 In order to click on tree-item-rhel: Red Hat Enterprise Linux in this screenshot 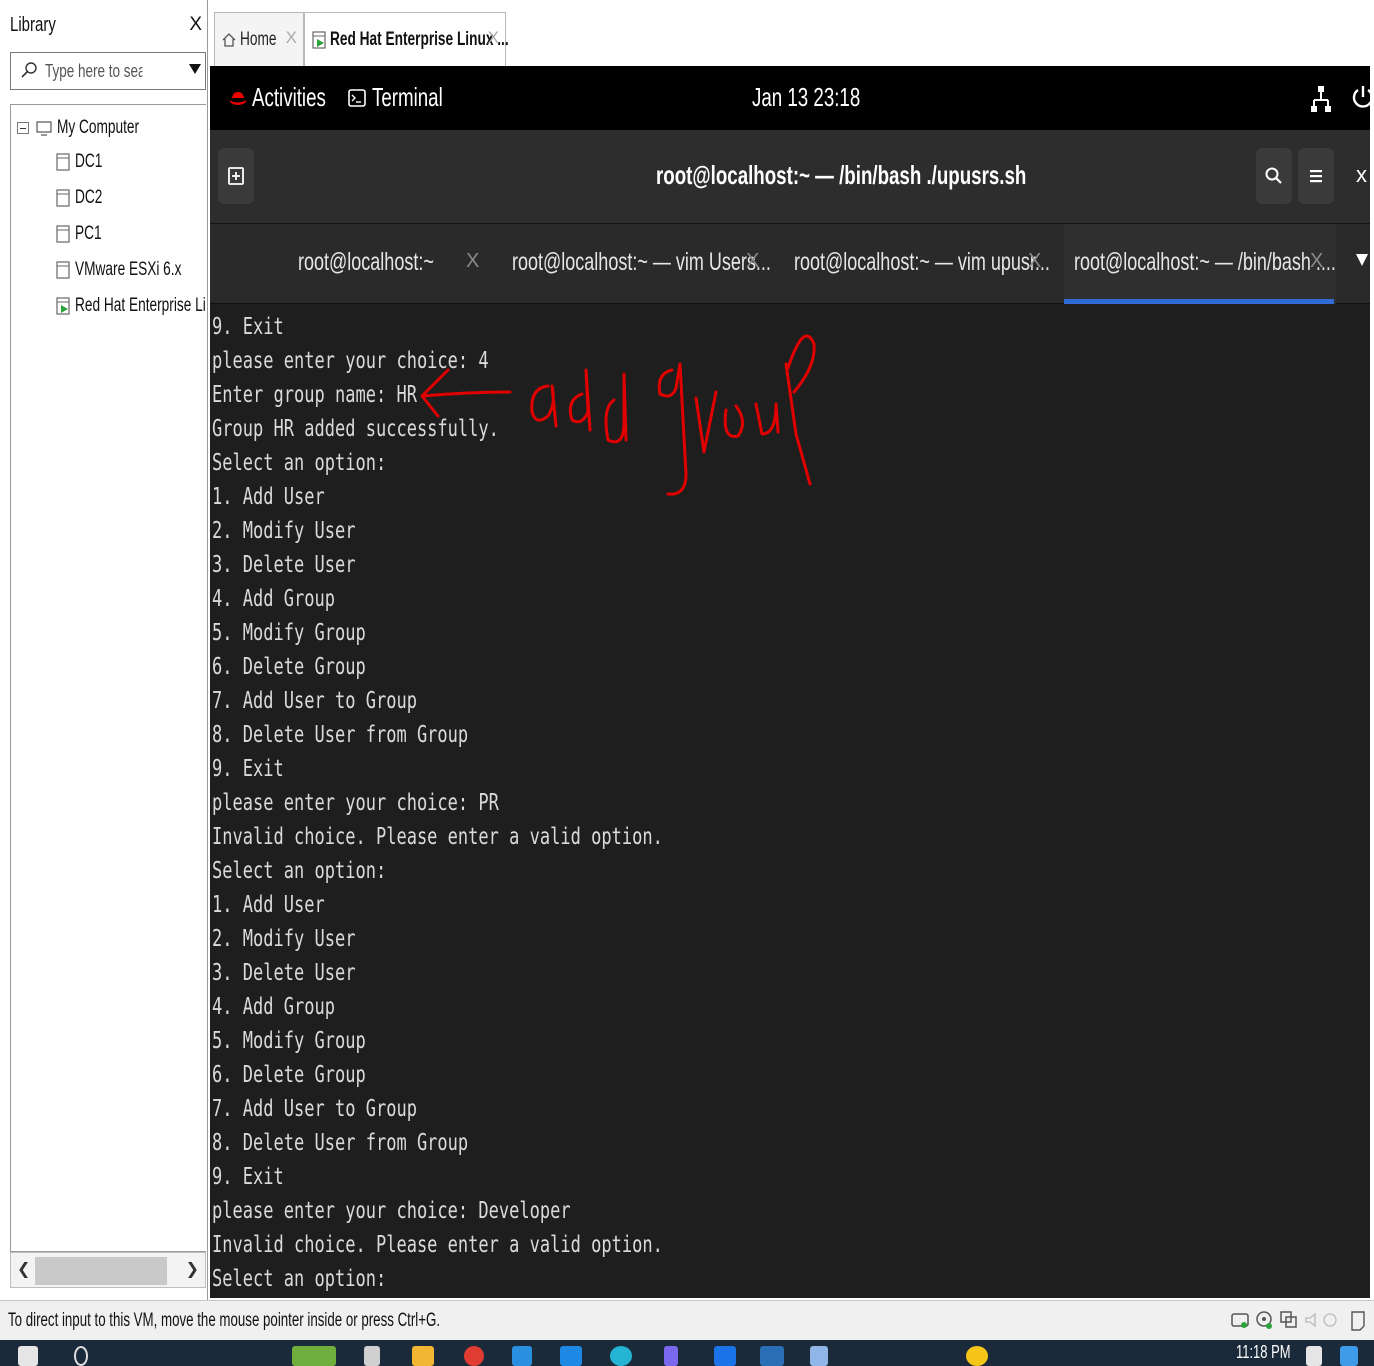, I will do `click(130, 306)`.